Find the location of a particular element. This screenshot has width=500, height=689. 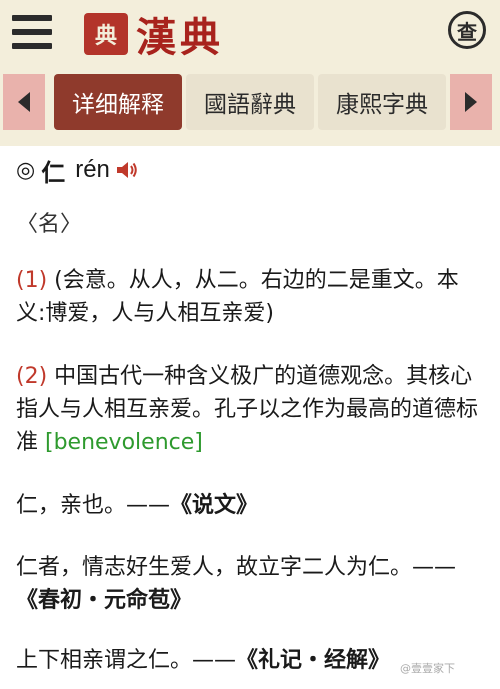

tab-bar: 详细解释 國語辭典 康熙字典 is located at coordinates (250, 106).